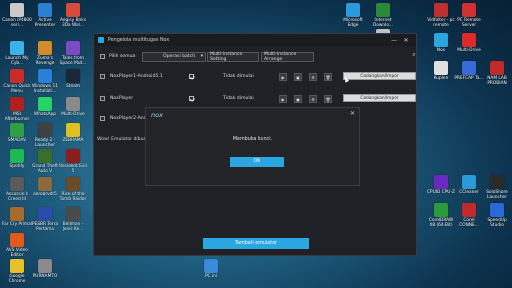 This screenshot has width=512, height=288. Describe the element at coordinates (497, 186) in the screenshot. I see `desktop-icon: SoloShare Launcher` at that location.